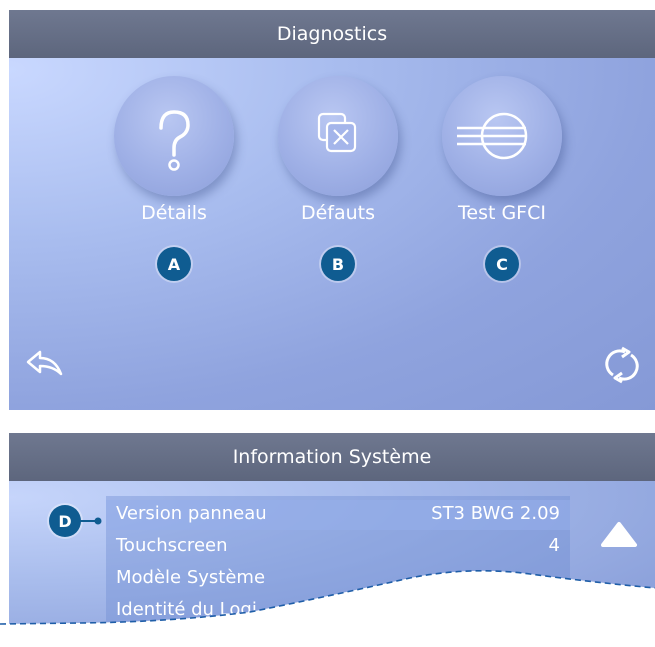 The width and height of the screenshot is (655, 647). I want to click on faults-button, so click(338, 136).